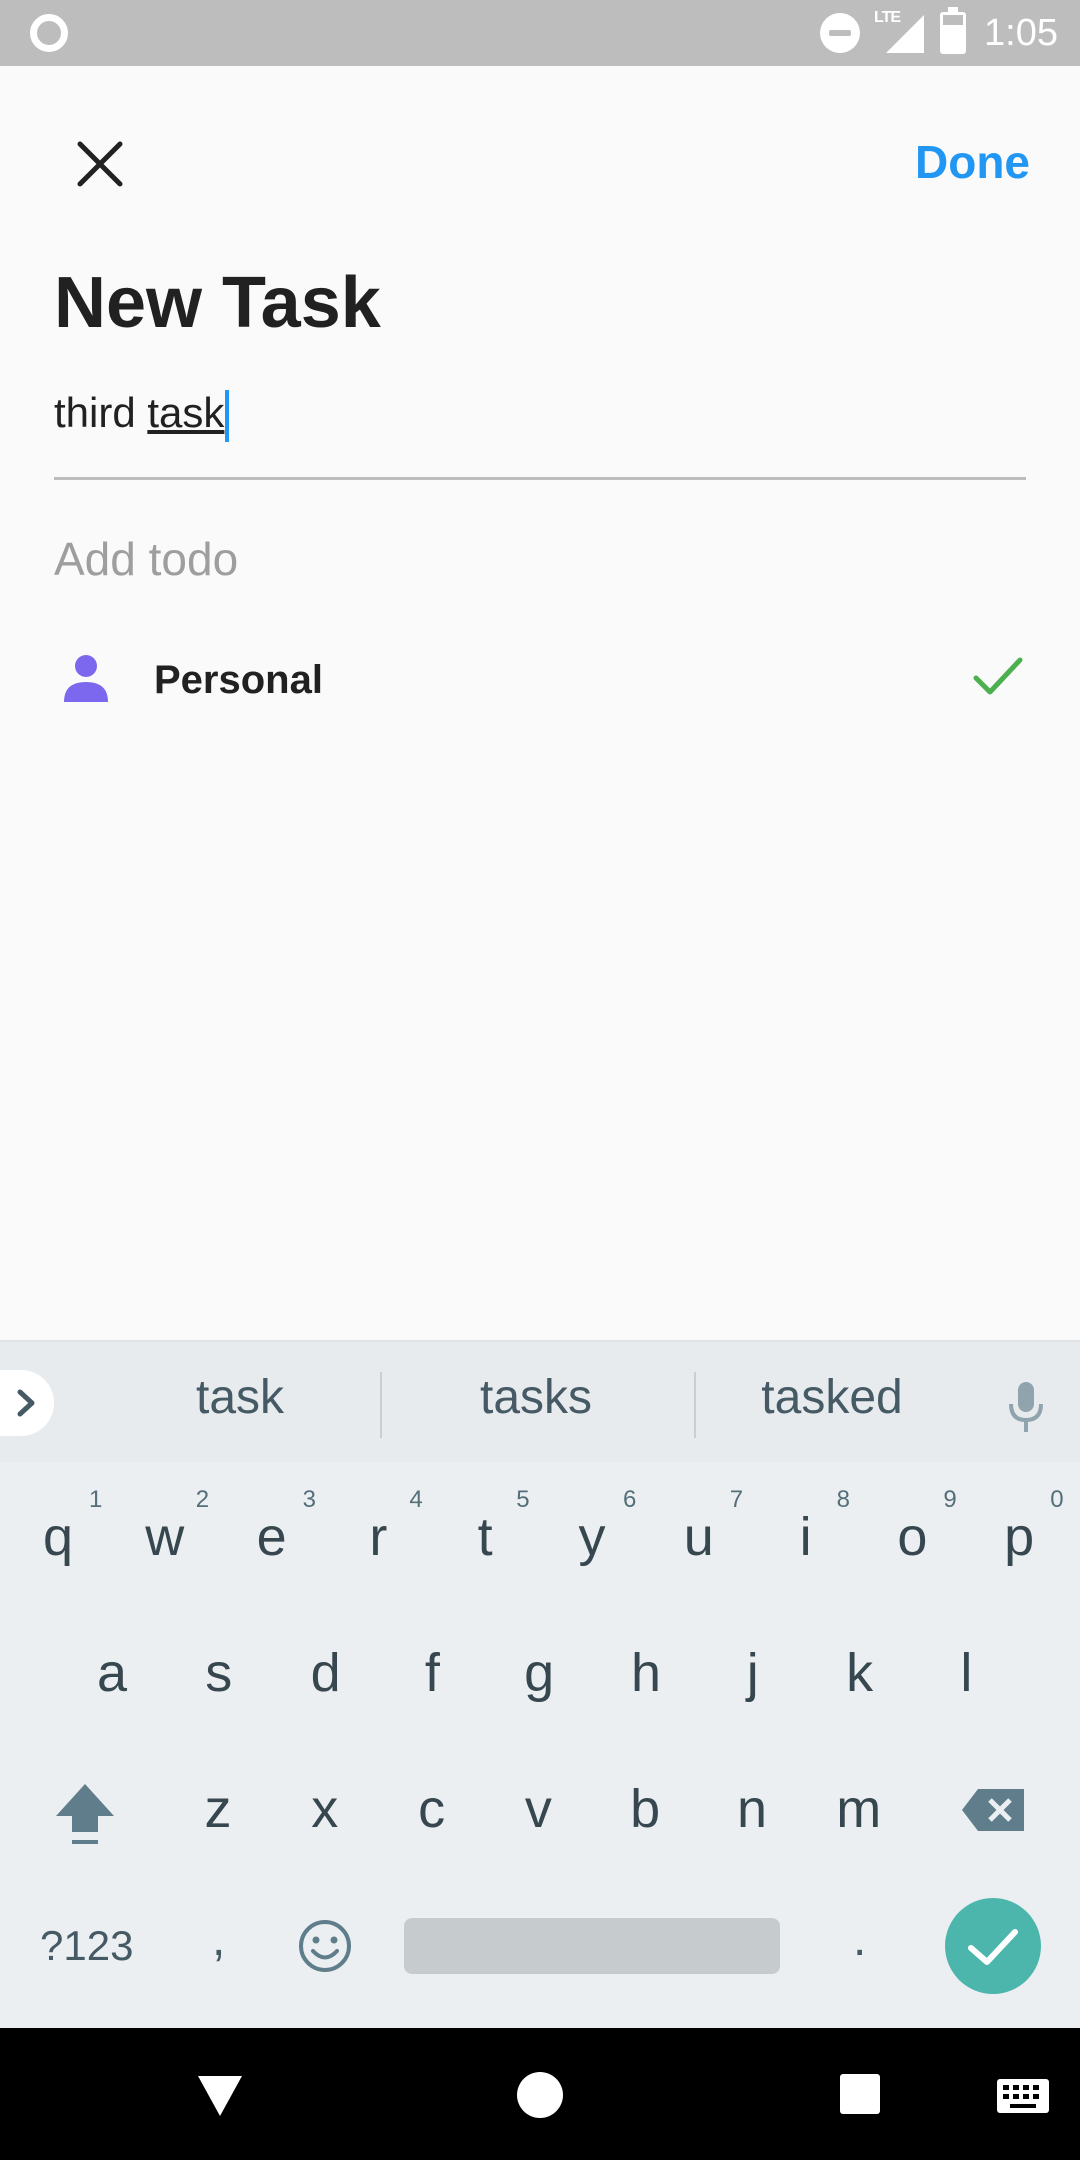 The image size is (1080, 2160). What do you see at coordinates (432, 1673) in the screenshot?
I see `key-f: f` at bounding box center [432, 1673].